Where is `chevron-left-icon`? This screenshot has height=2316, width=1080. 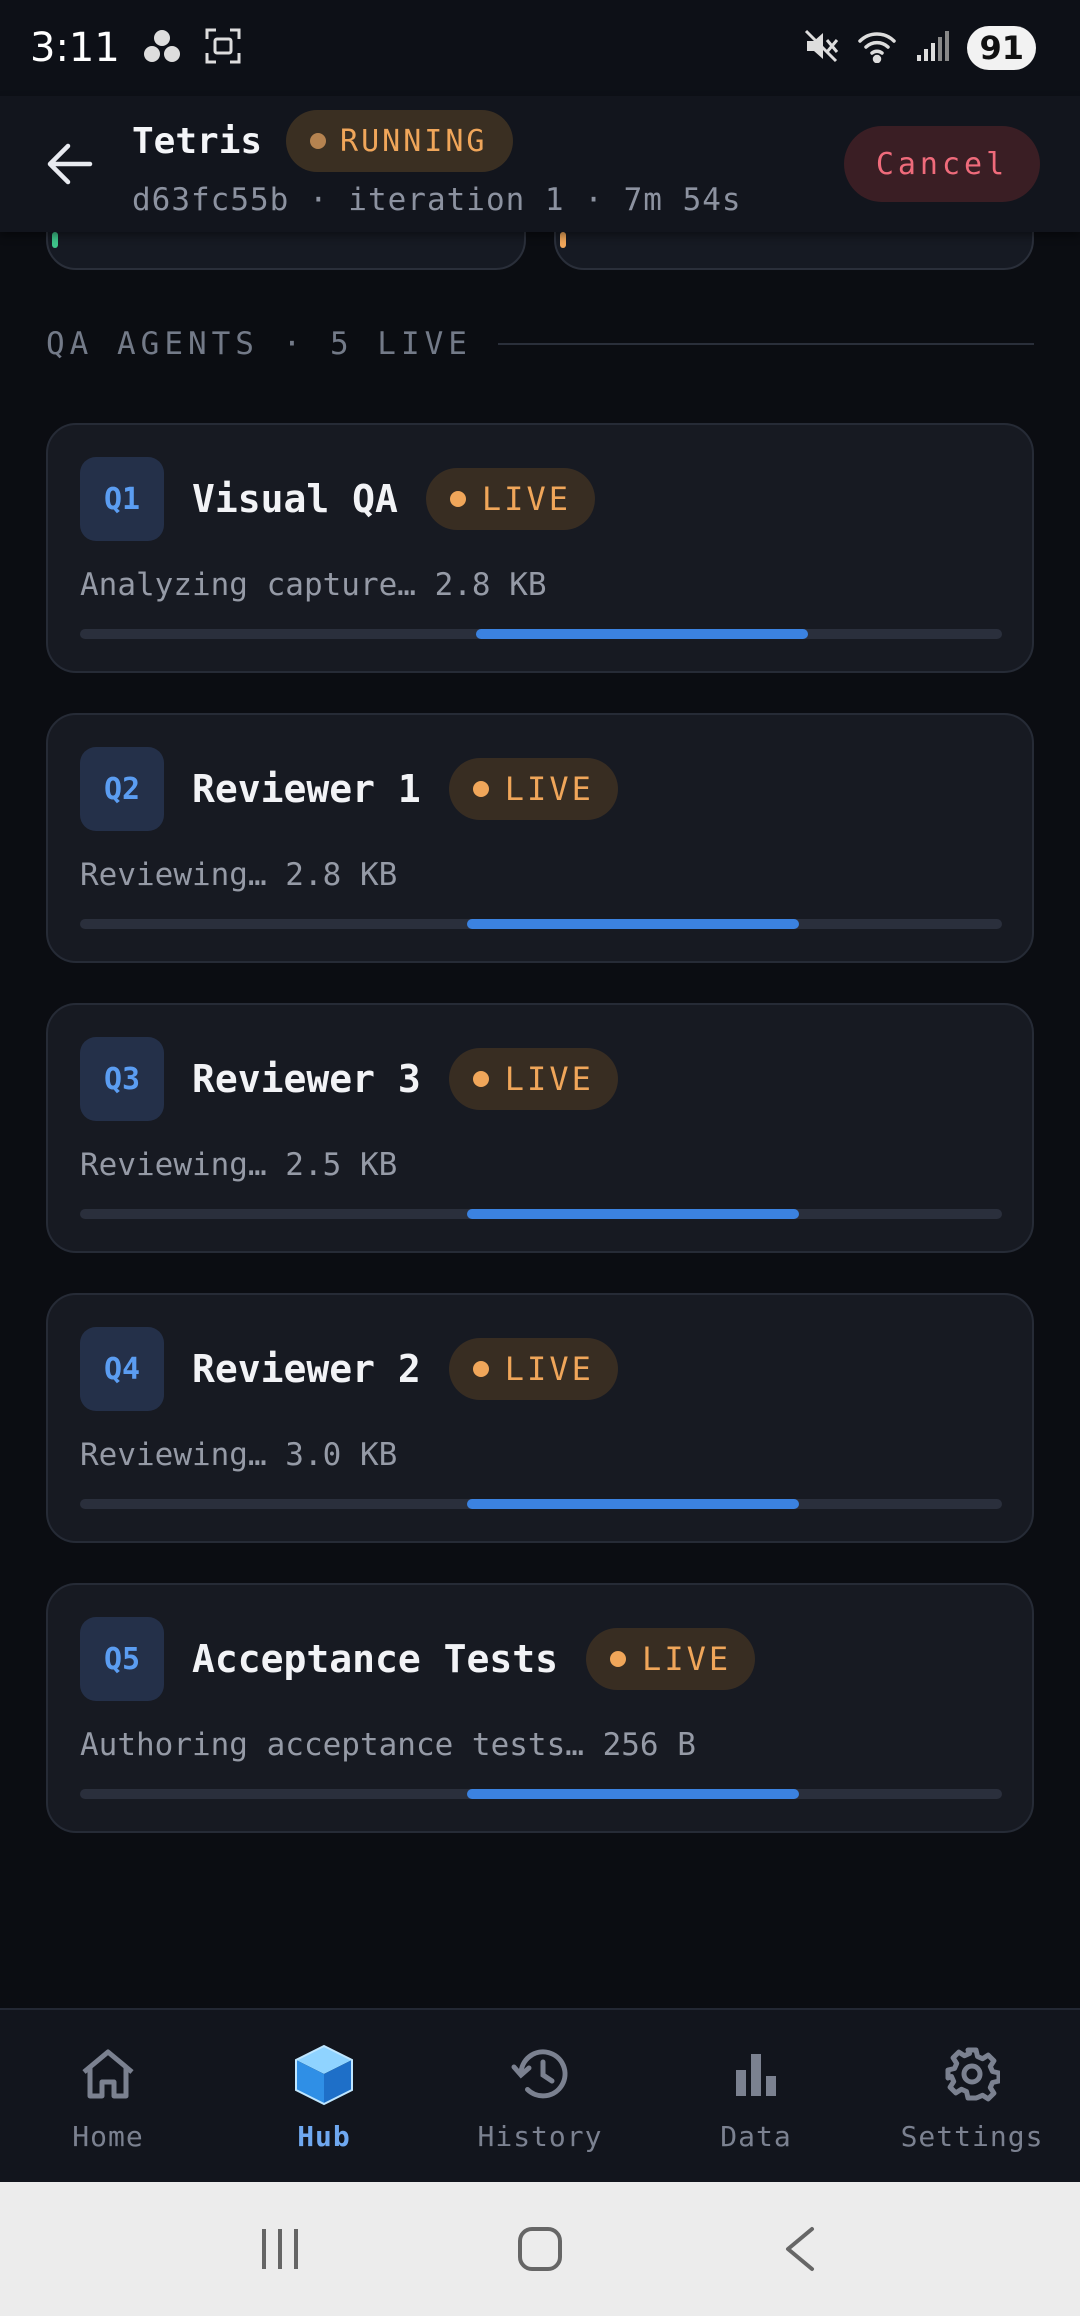 chevron-left-icon is located at coordinates (800, 2249).